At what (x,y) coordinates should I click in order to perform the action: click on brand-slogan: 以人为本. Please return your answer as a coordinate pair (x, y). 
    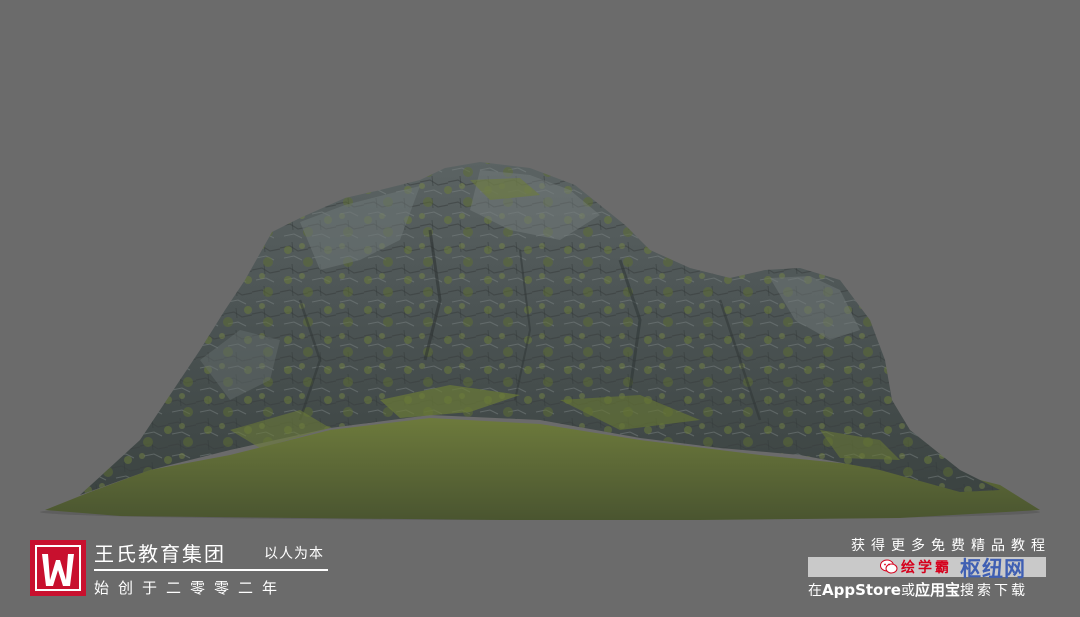
    Looking at the image, I should click on (294, 554).